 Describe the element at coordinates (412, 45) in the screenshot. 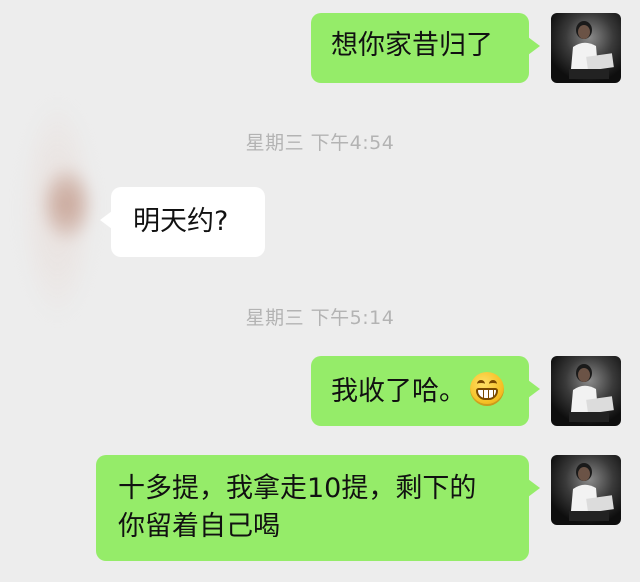

I see `message-text: 想你家昔归了` at that location.